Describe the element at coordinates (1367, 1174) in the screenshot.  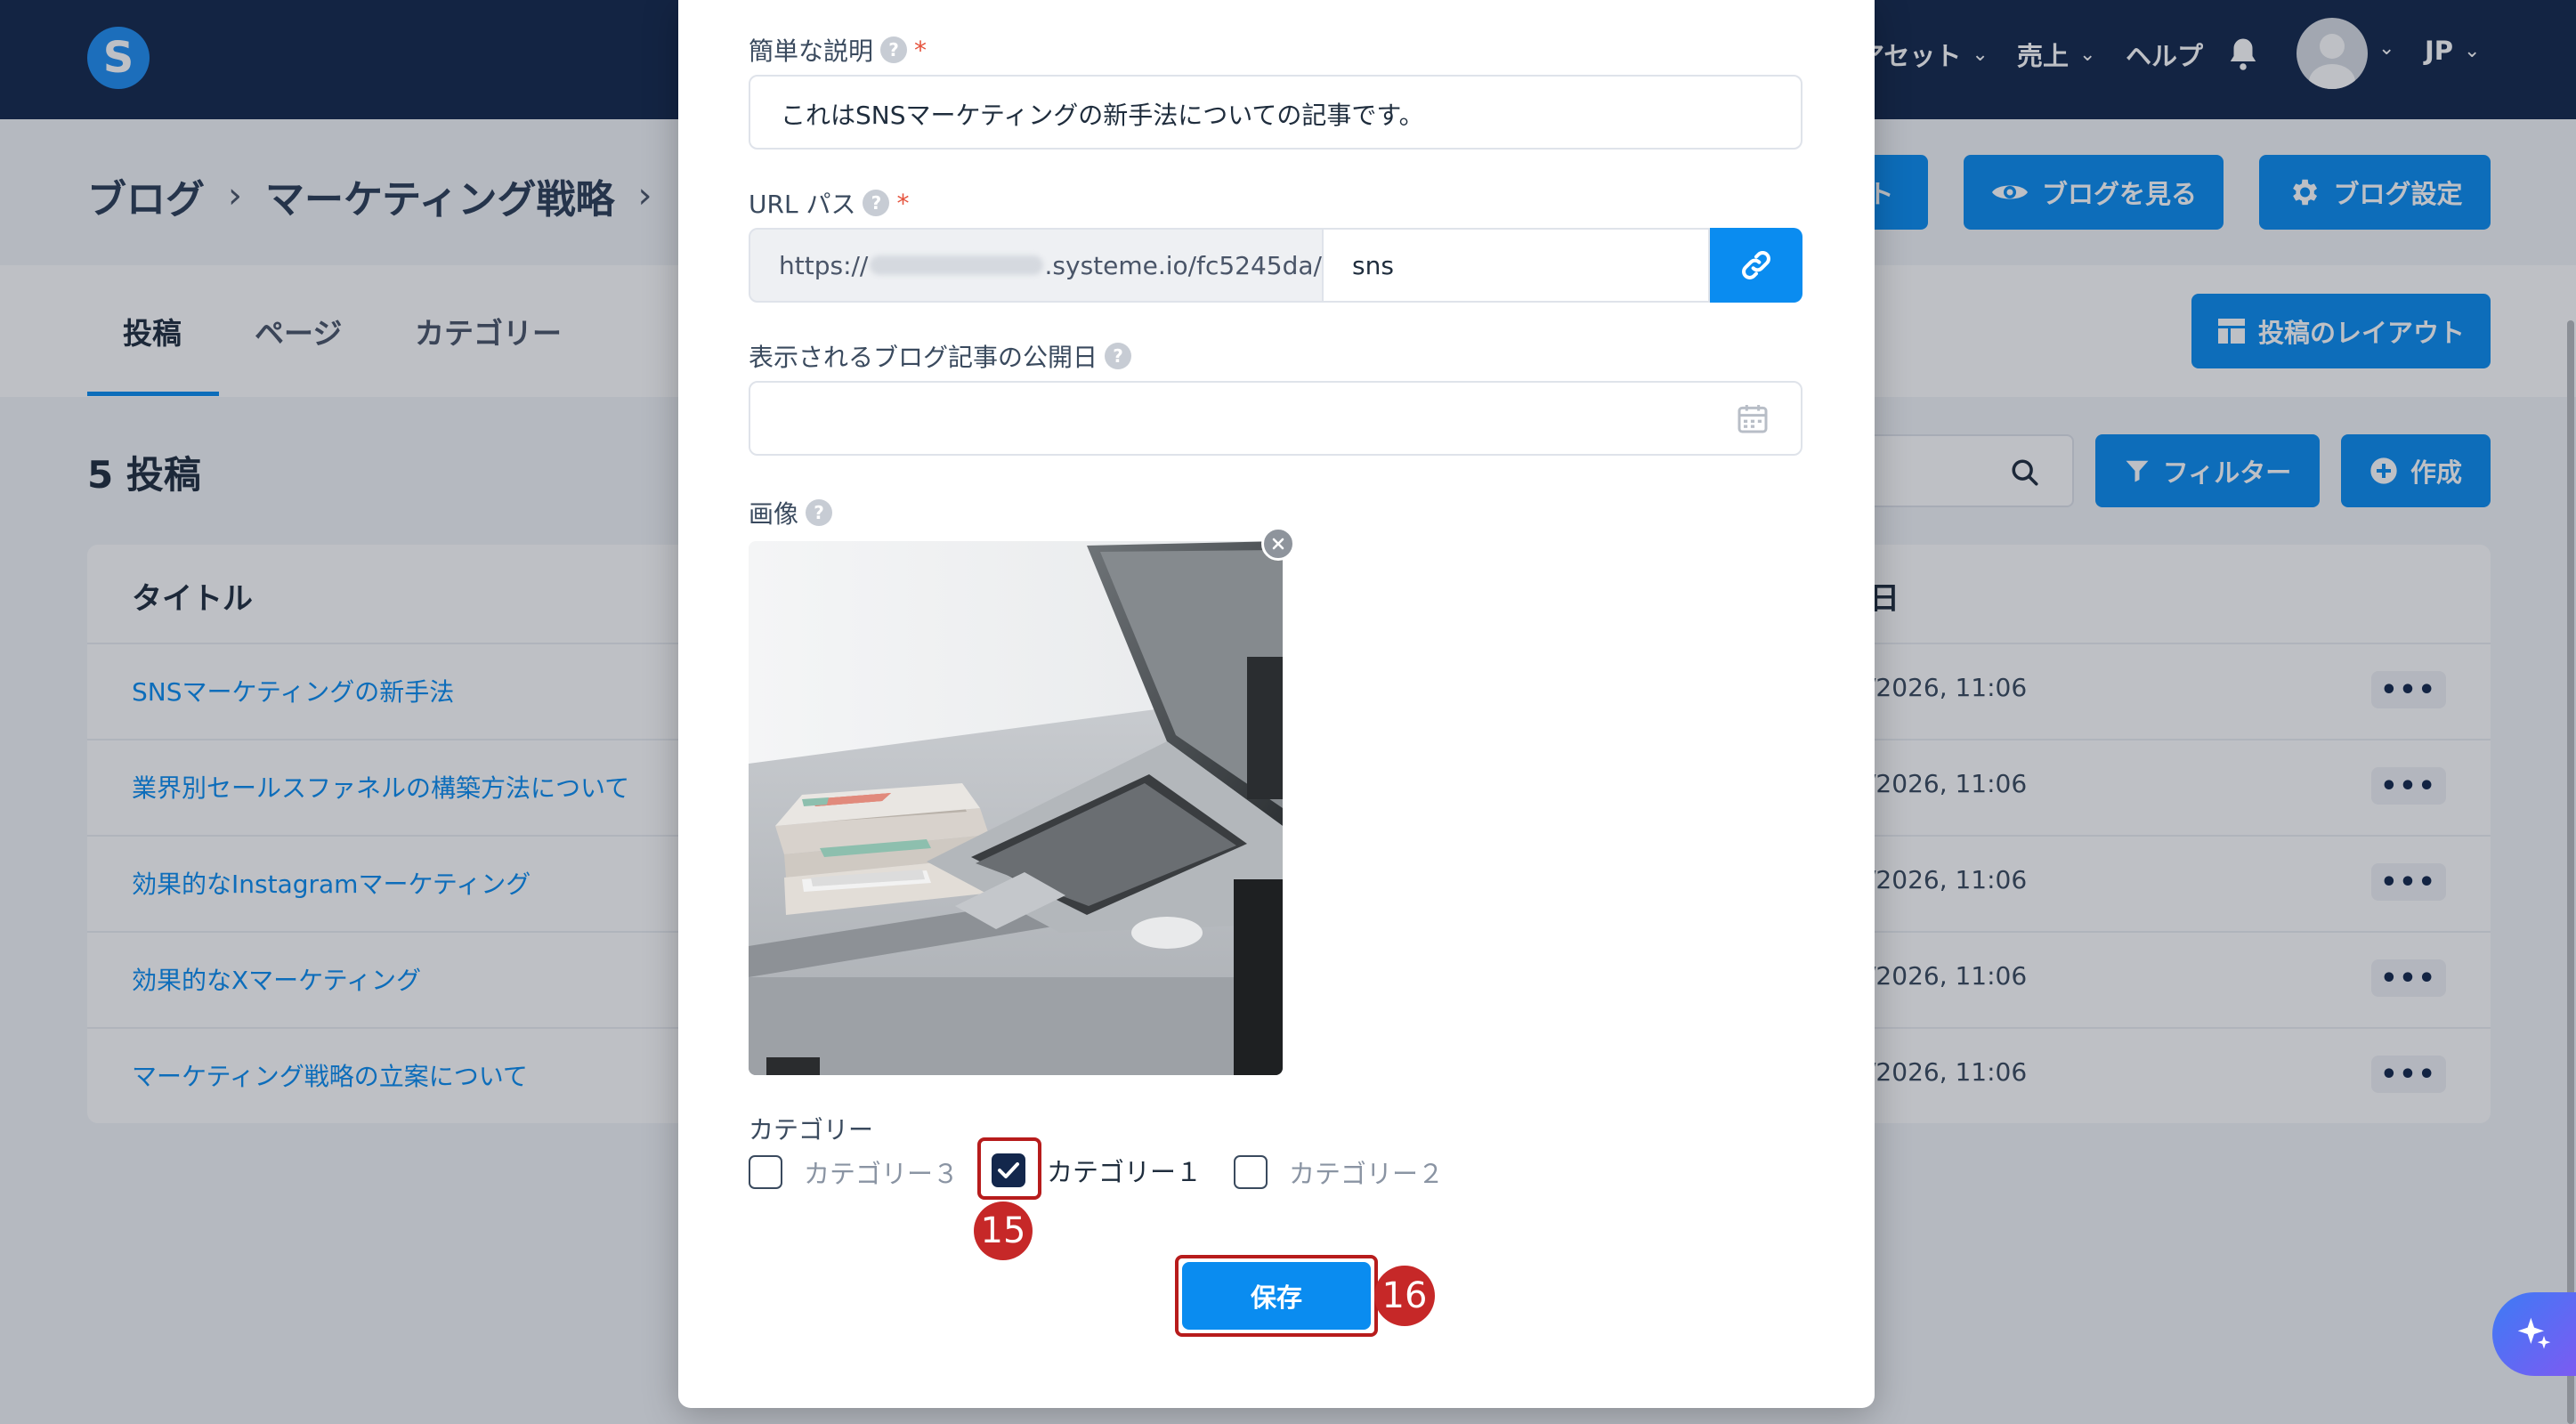
I see `category-2-label: カテゴリー２` at that location.